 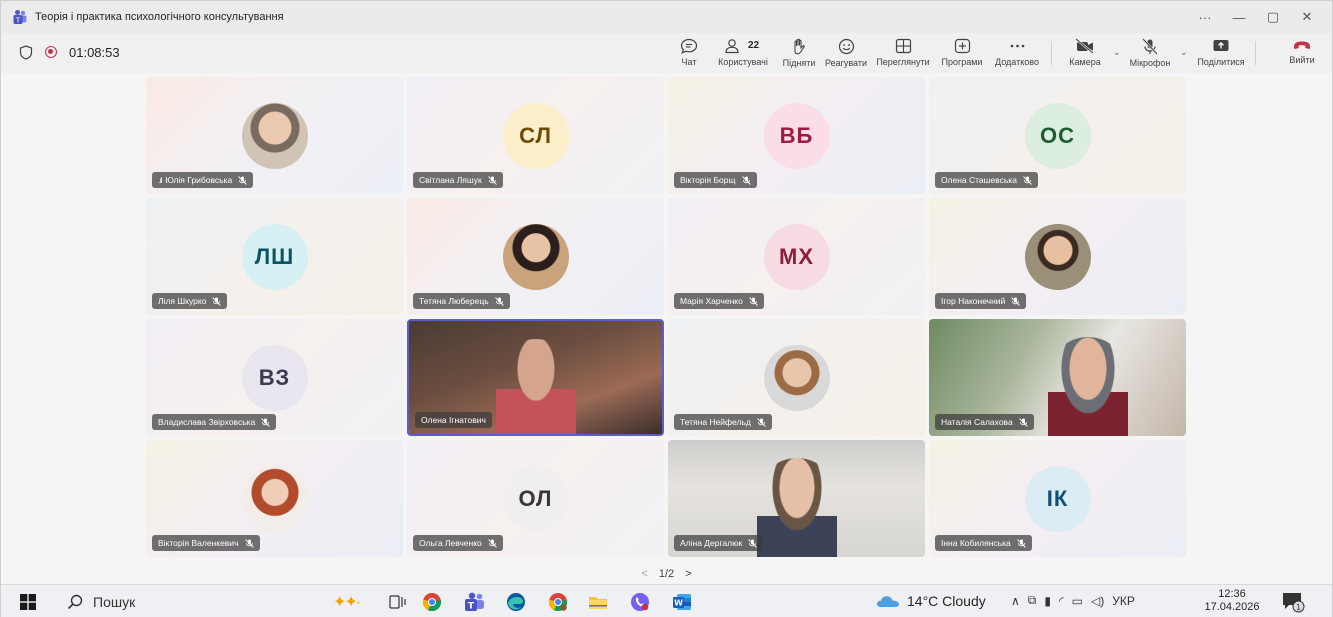 What do you see at coordinates (1232, 594) in the screenshot?
I see `clock-time: 12:36` at bounding box center [1232, 594].